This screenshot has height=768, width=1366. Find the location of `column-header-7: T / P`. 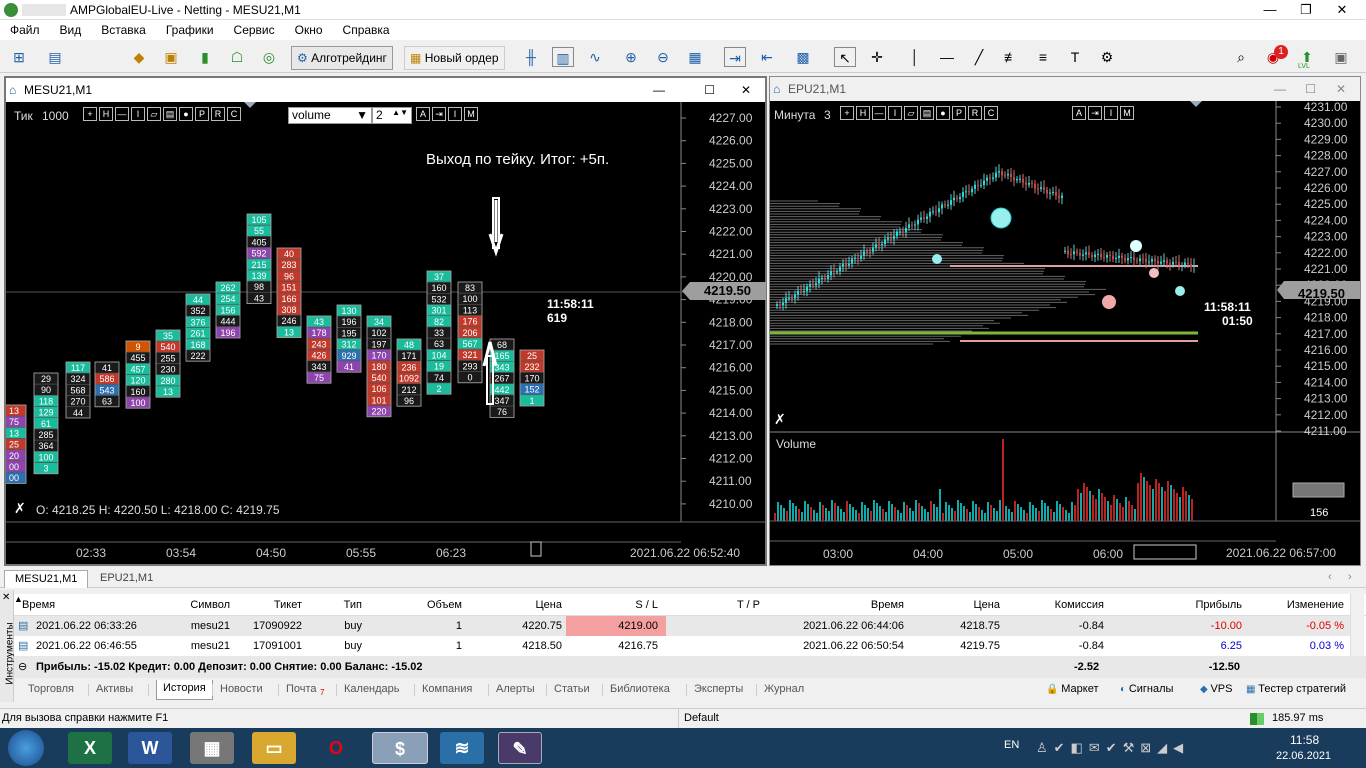

column-header-7: T / P is located at coordinates (717, 605).